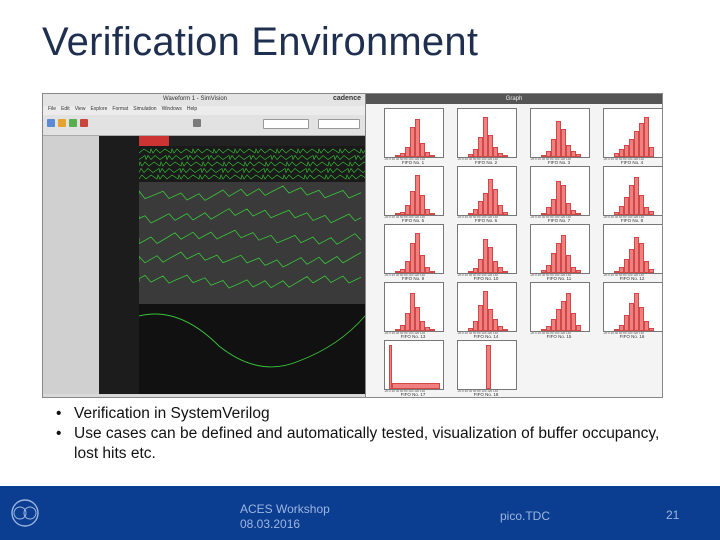 Image resolution: width=720 pixels, height=540 pixels. Describe the element at coordinates (413, 220) in the screenshot. I see `histogram-label: FIFO No. 5` at that location.